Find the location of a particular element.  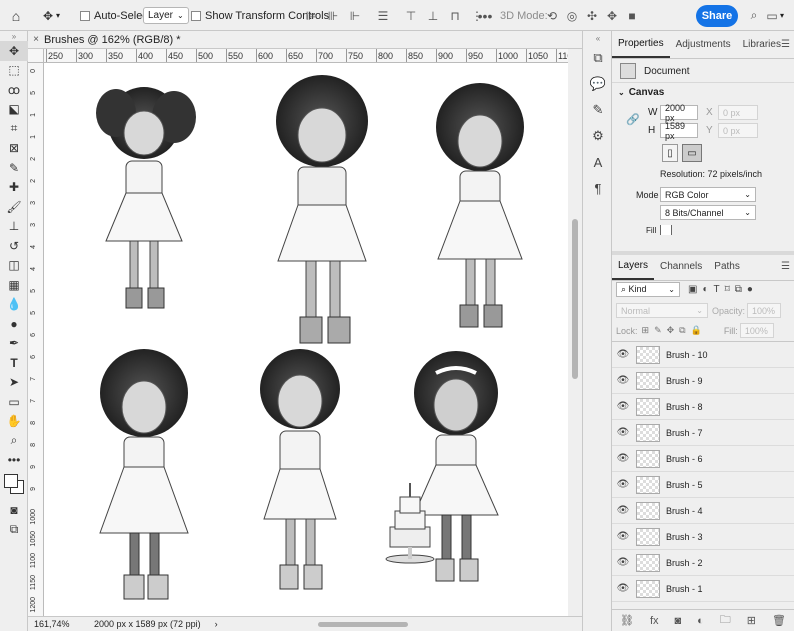

layer-row: 👁 Brush - 7 is located at coordinates (703, 433).